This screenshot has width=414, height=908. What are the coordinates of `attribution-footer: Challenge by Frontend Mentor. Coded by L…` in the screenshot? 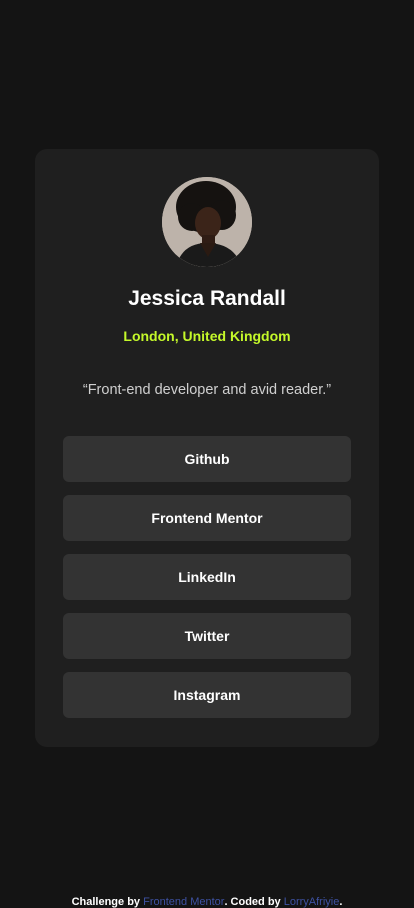 It's located at (207, 902).